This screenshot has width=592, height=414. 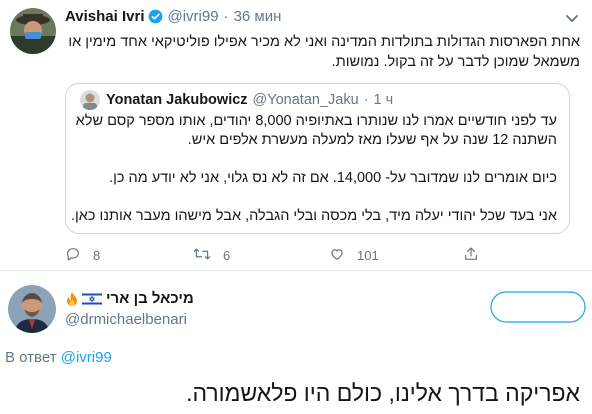 I want to click on reply-author-name: מיכאל בן ארי, so click(x=150, y=298).